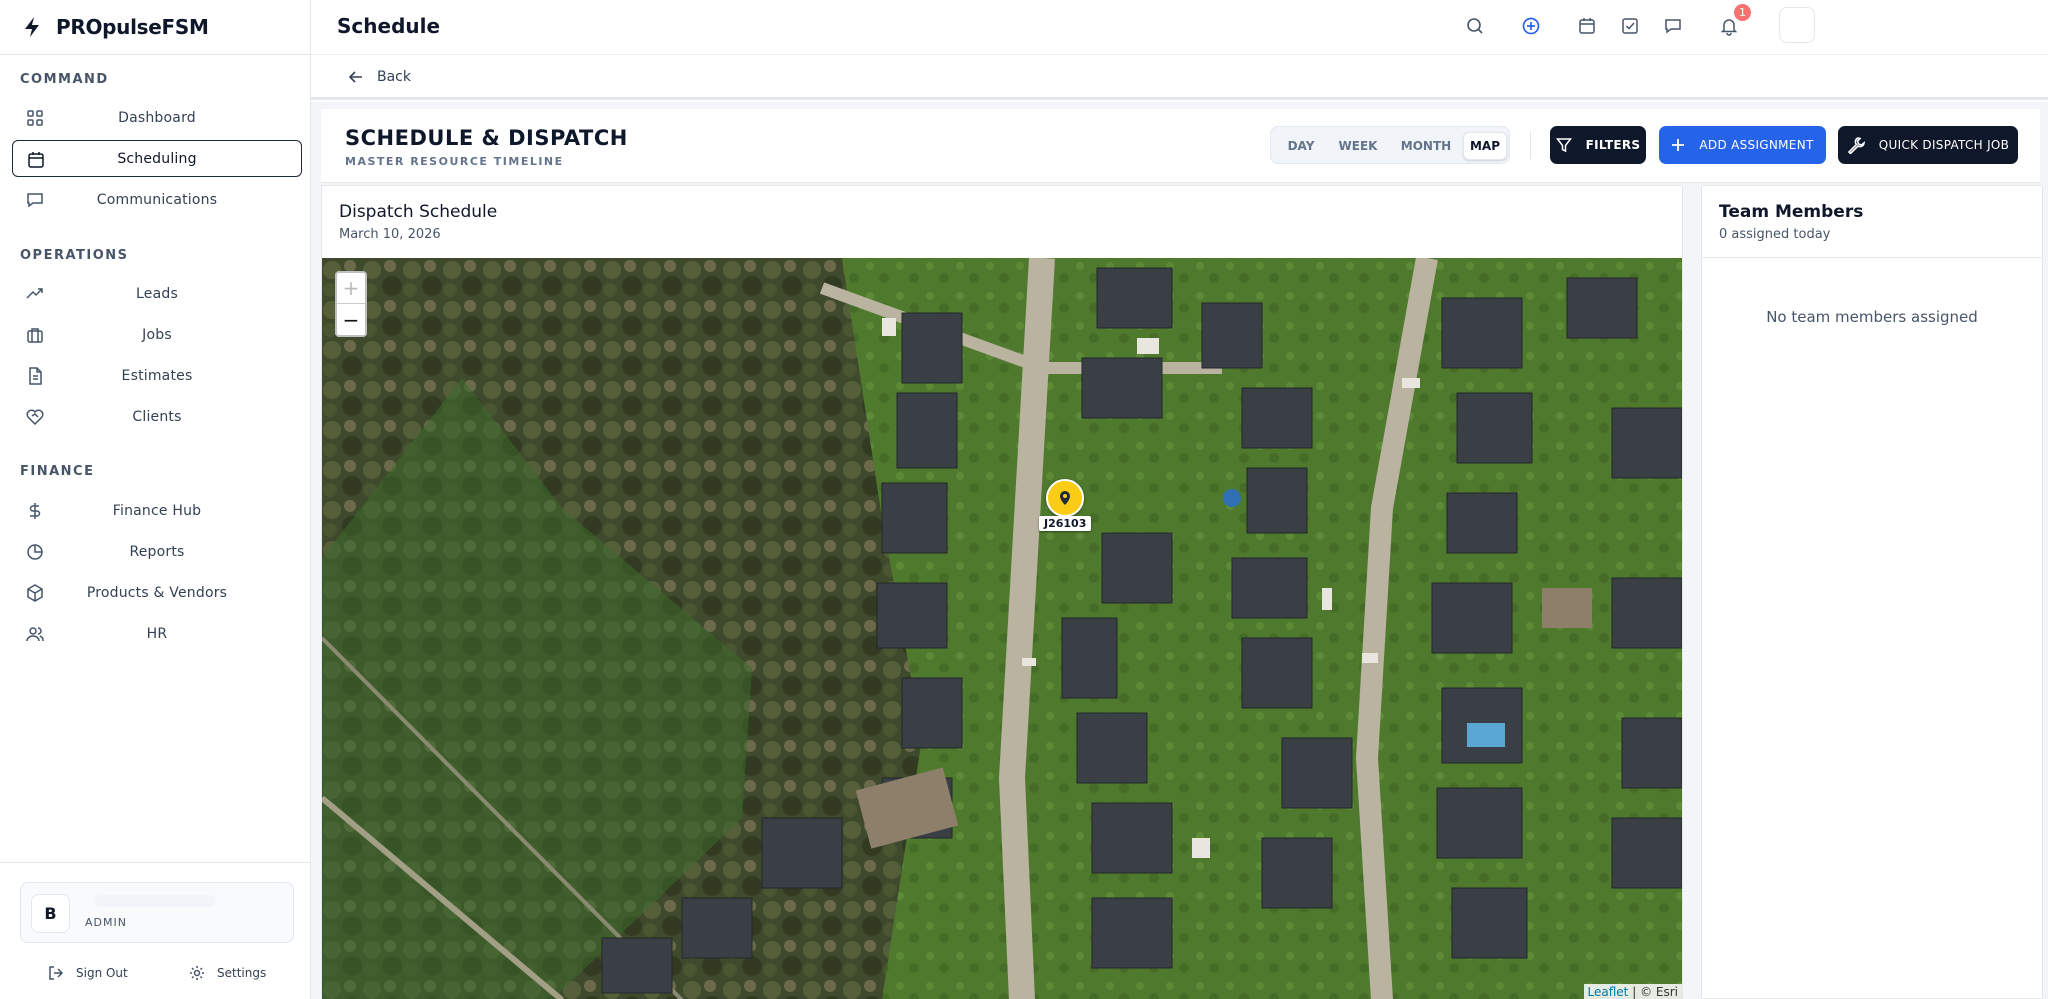 This screenshot has height=999, width=2048. What do you see at coordinates (1358, 146) in the screenshot?
I see `tab-week: WEEK` at bounding box center [1358, 146].